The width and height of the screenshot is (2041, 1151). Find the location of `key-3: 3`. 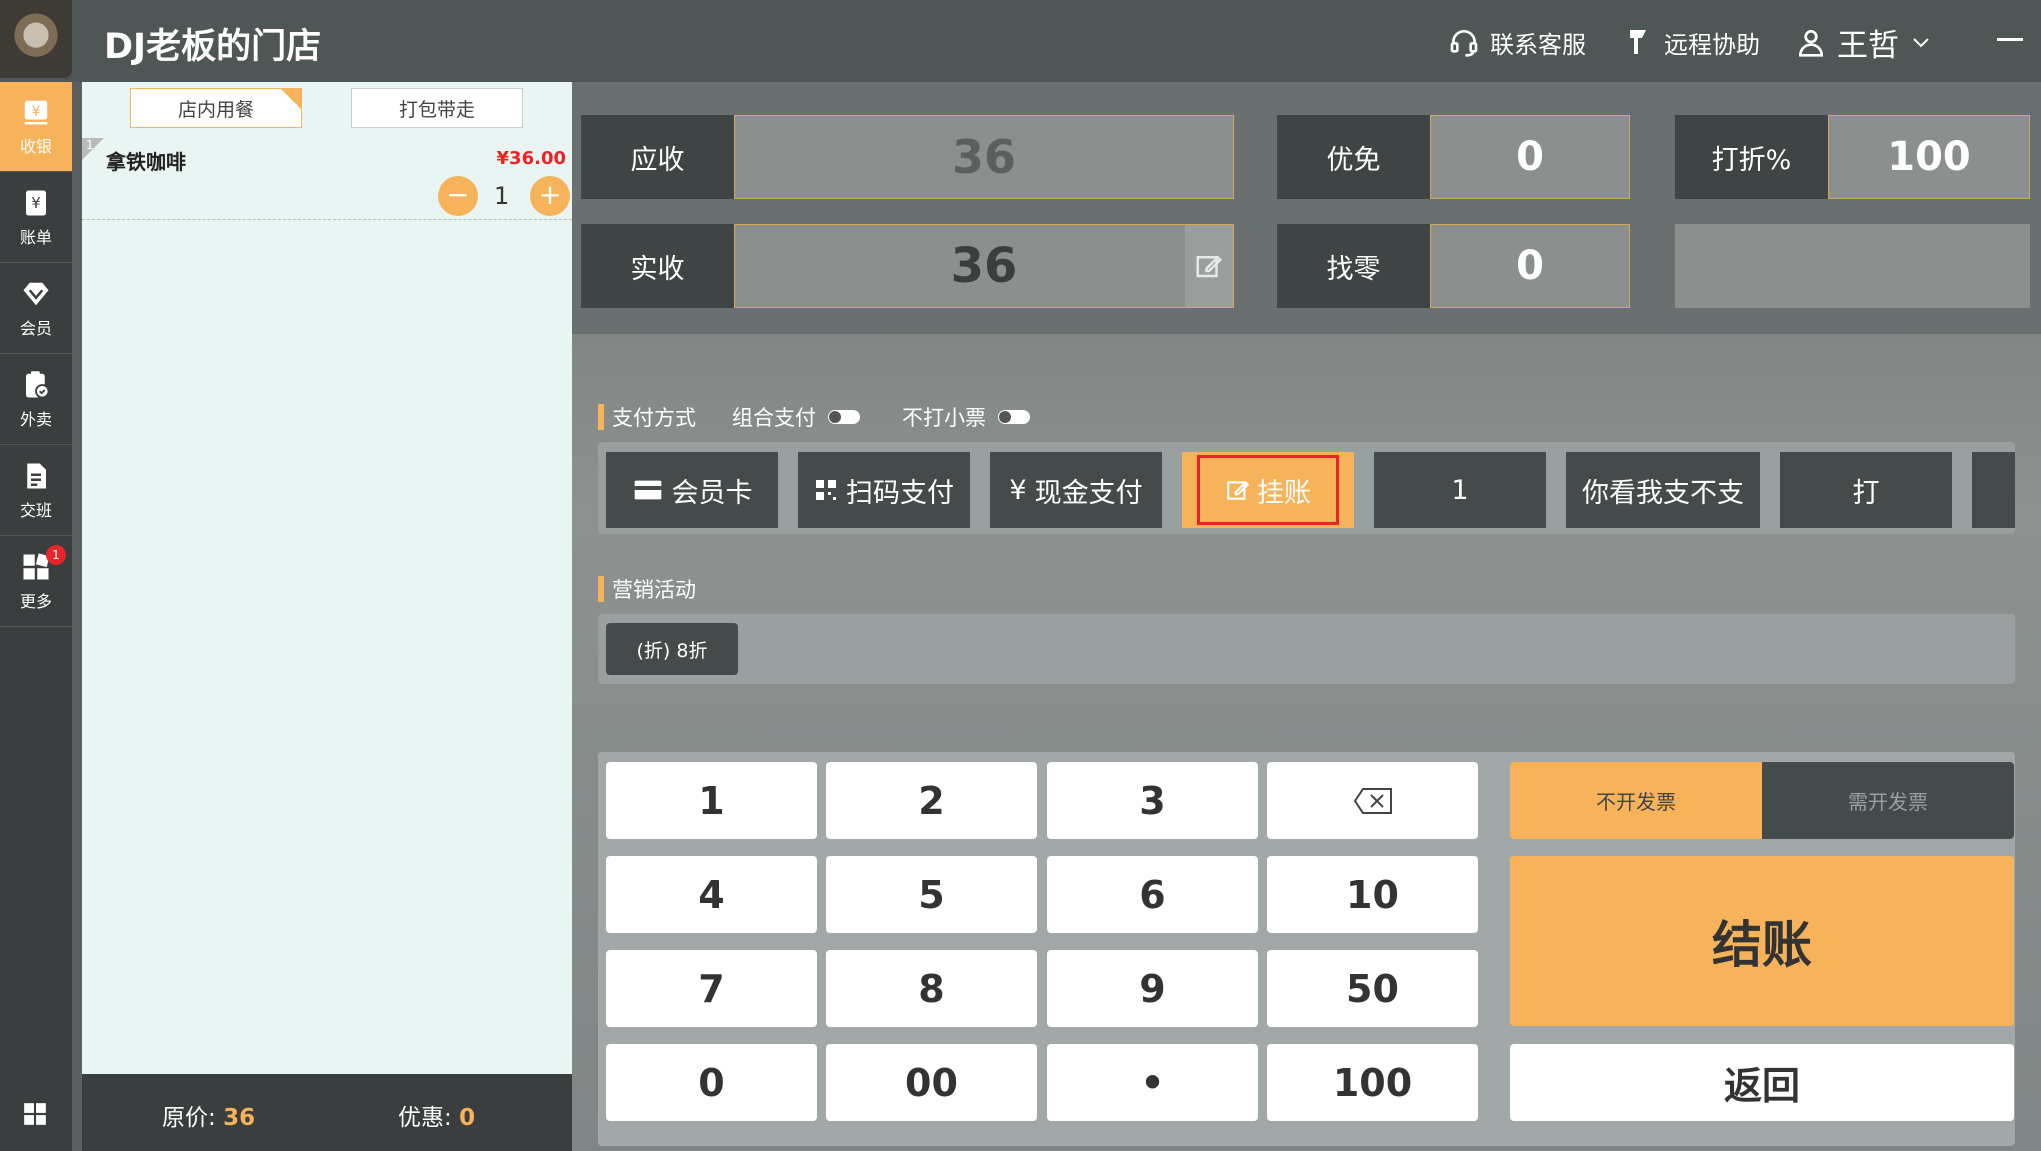

key-3: 3 is located at coordinates (1152, 800).